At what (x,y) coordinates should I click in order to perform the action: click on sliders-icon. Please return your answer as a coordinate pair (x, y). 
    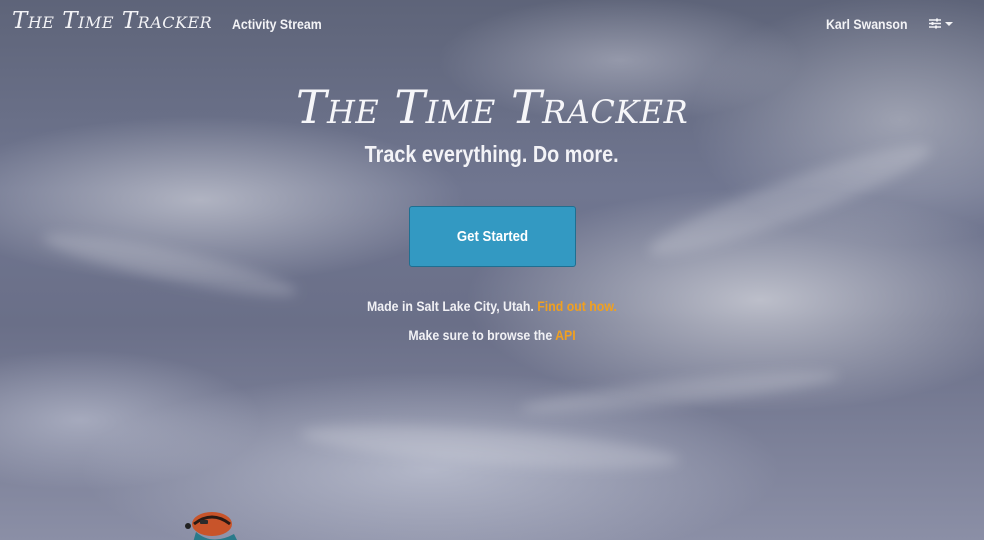
    Looking at the image, I should click on (935, 23).